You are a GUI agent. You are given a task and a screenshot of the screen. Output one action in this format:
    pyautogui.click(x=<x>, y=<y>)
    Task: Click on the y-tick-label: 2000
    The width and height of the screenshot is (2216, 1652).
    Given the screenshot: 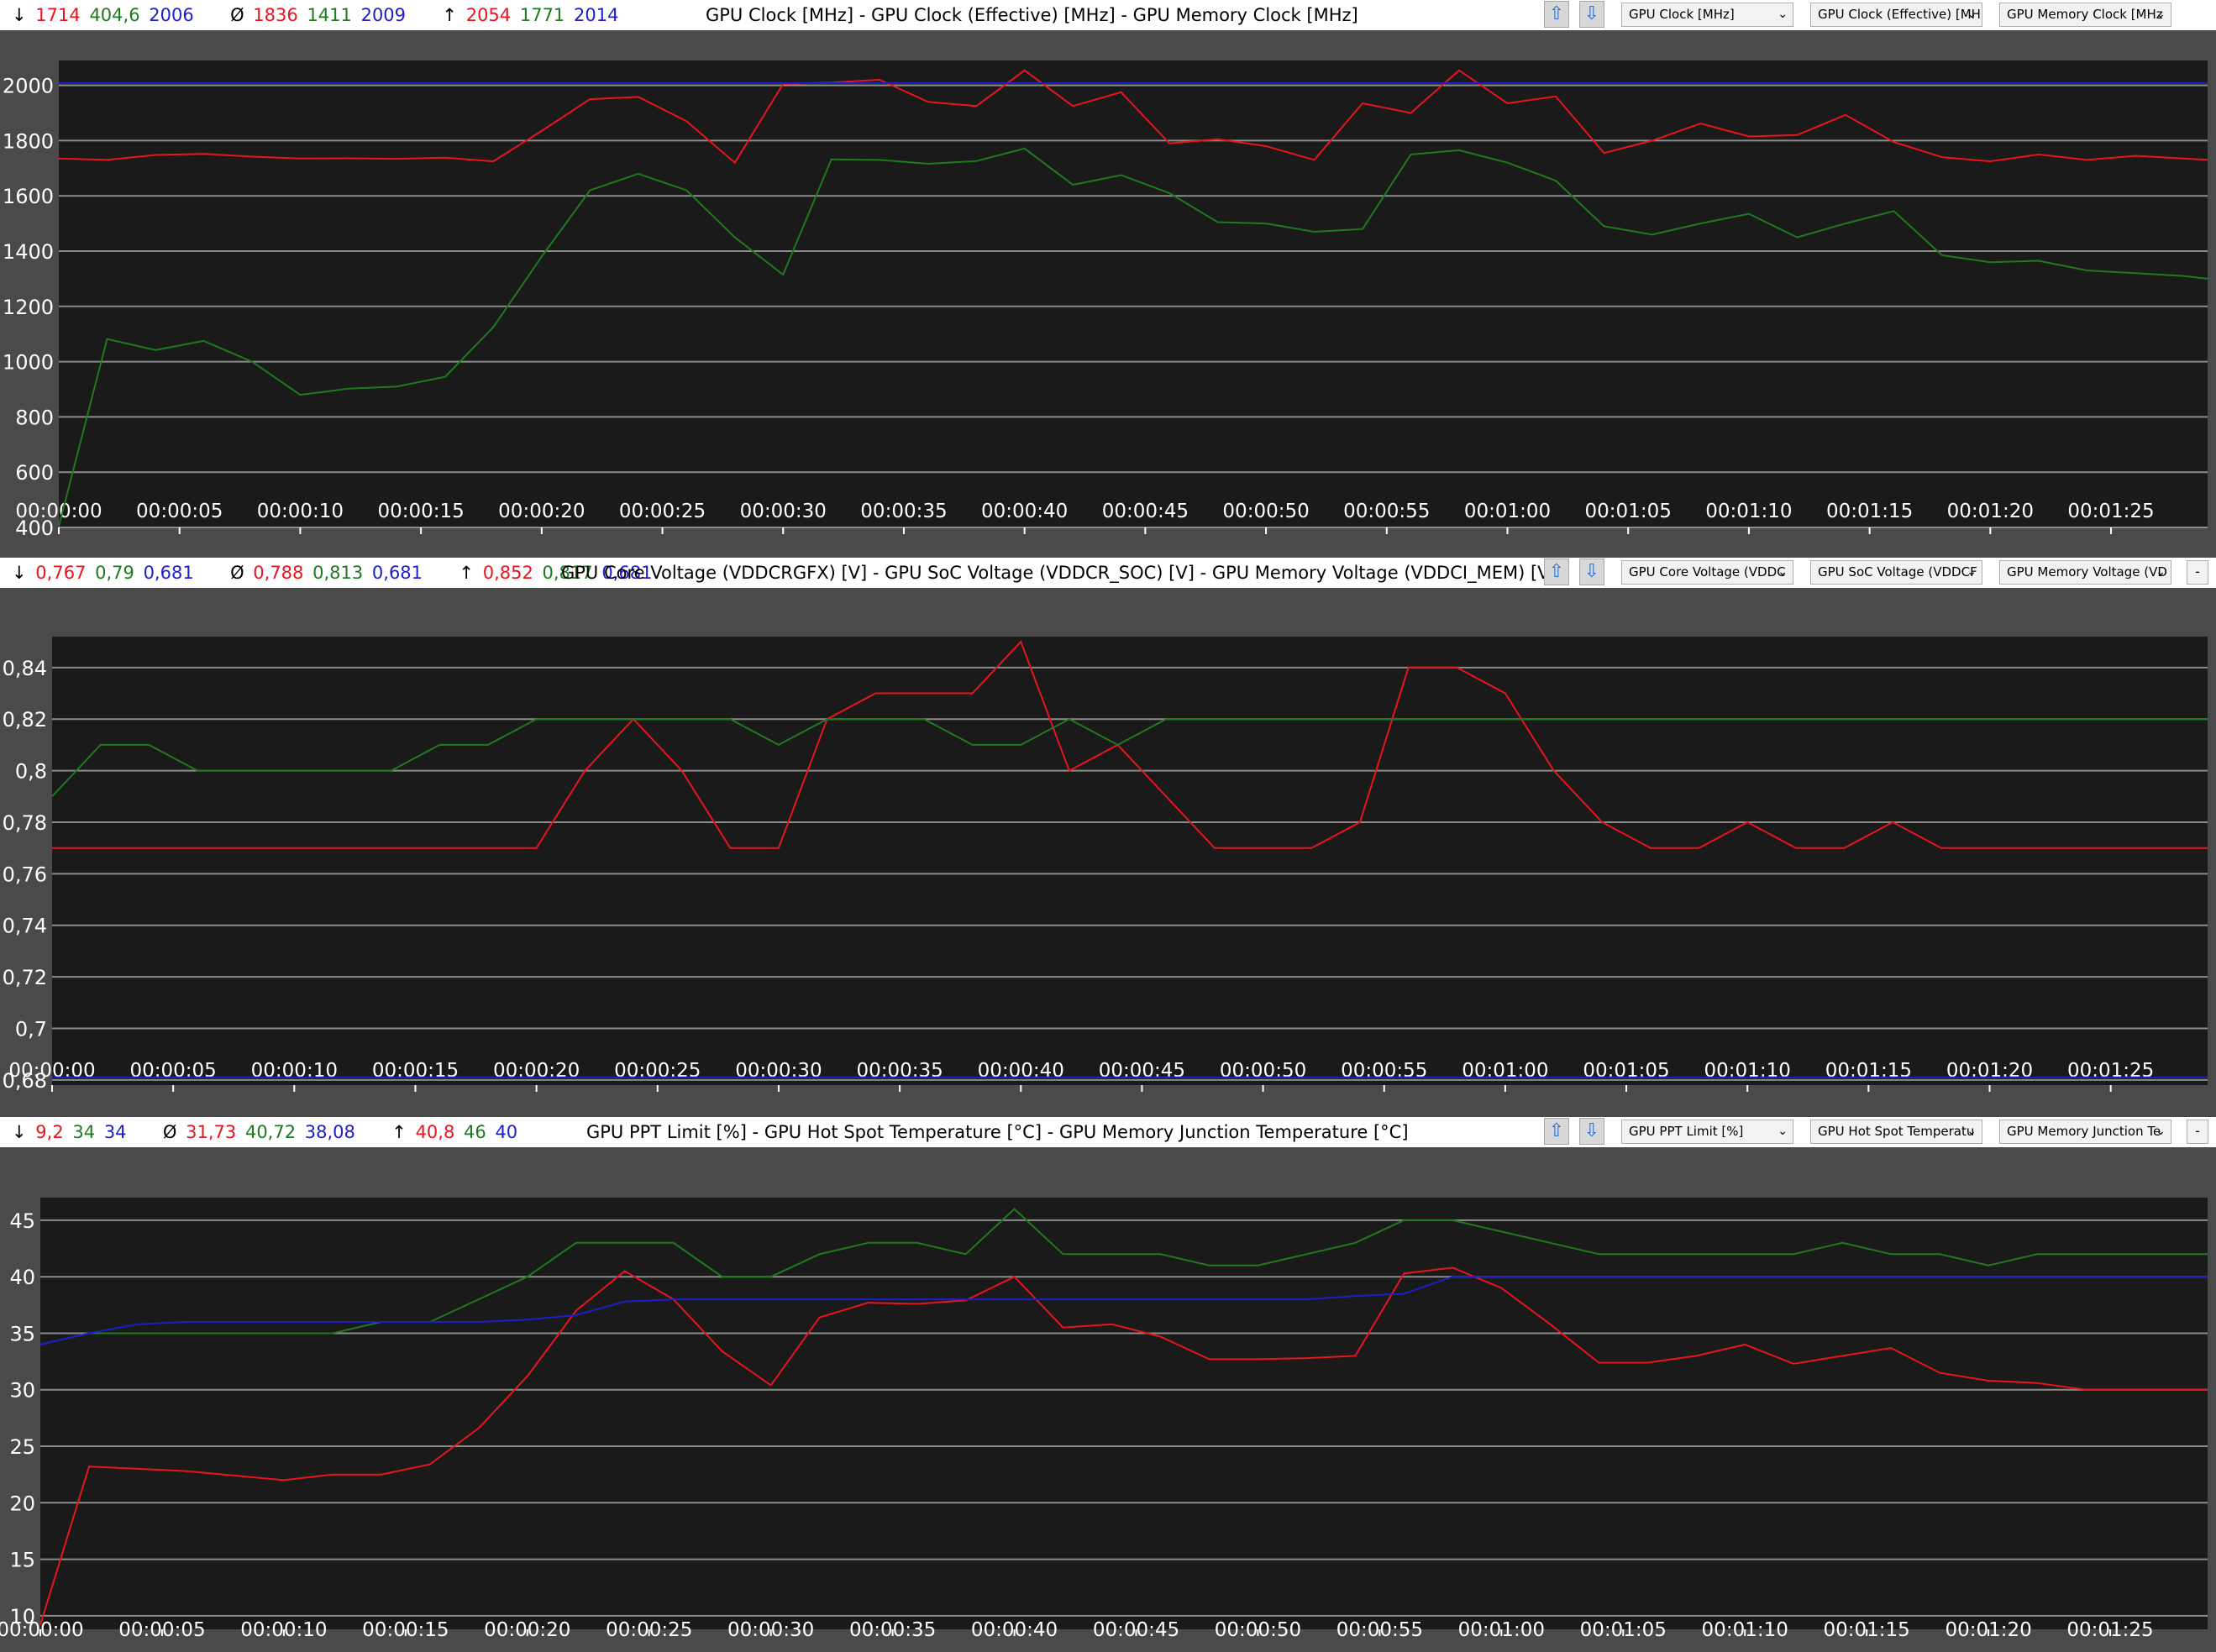 What is the action you would take?
    pyautogui.click(x=28, y=86)
    